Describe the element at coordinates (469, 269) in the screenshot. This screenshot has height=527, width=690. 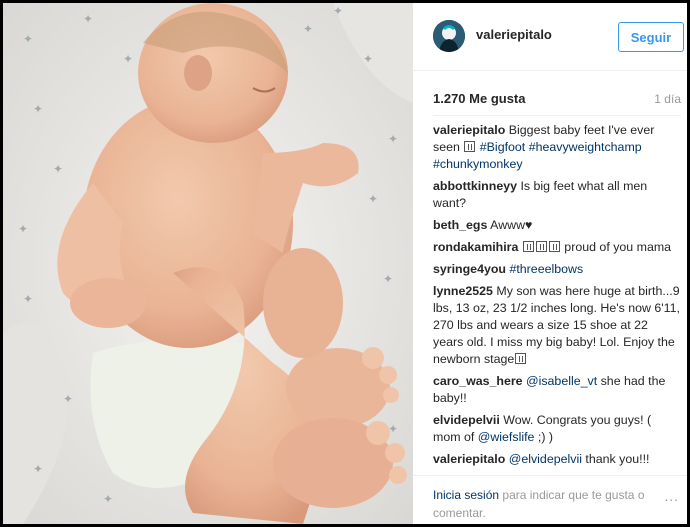
I see `comment-username: syringe4you` at that location.